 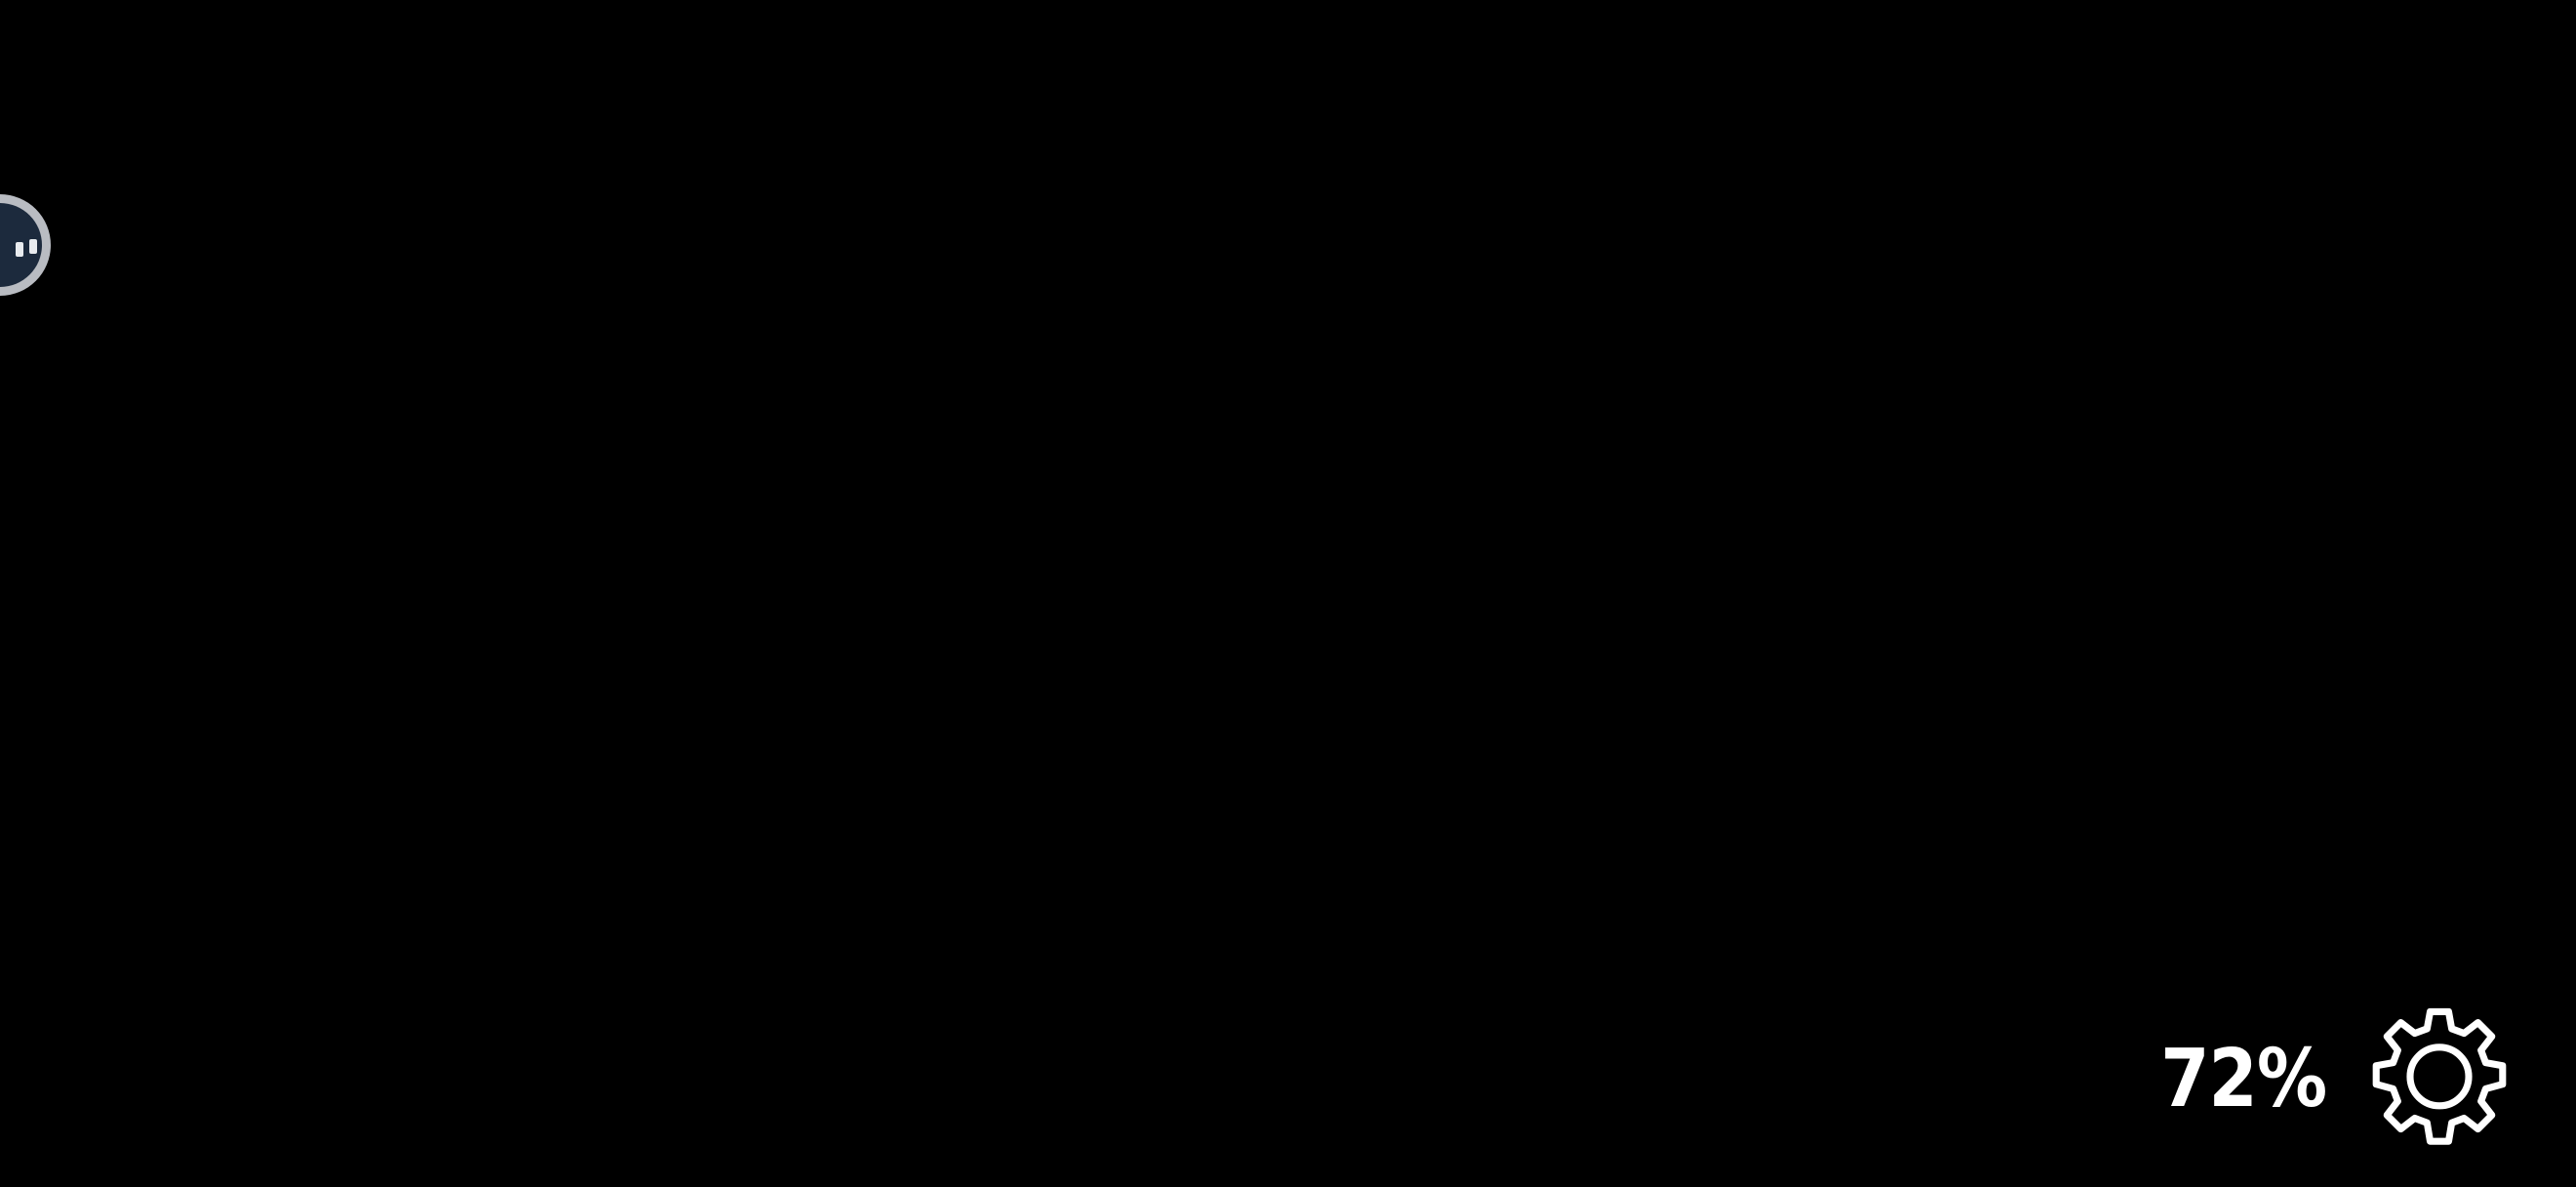 I want to click on gear-icon, so click(x=2439, y=1076).